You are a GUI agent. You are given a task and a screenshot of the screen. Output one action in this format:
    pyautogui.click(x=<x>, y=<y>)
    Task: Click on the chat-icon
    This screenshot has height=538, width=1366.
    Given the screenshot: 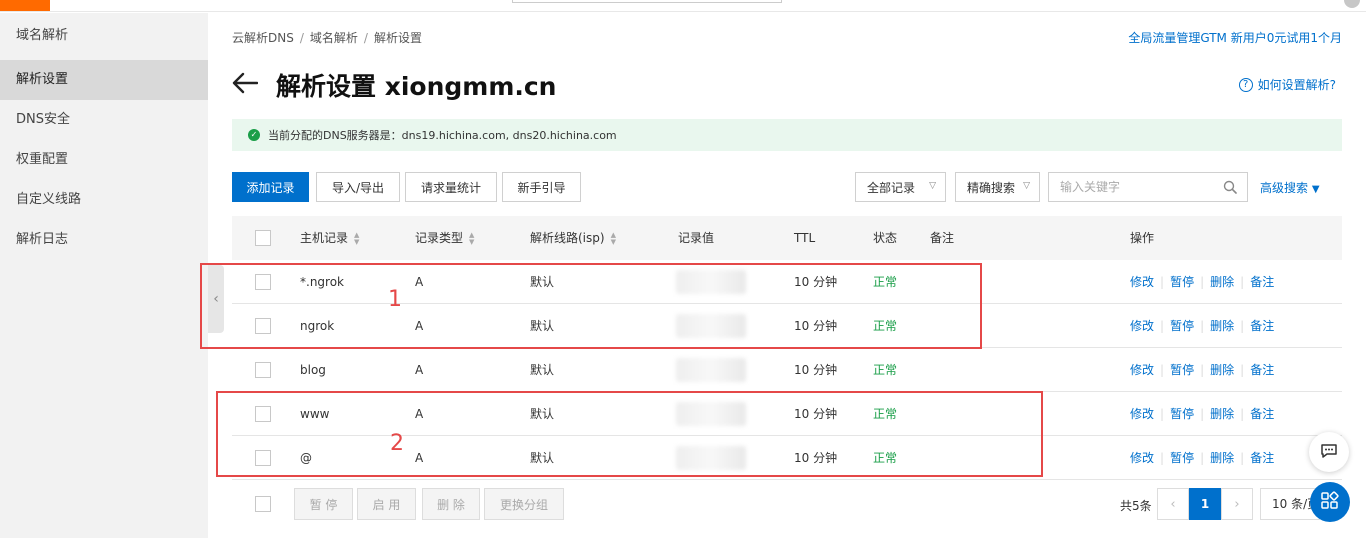 What is the action you would take?
    pyautogui.click(x=1329, y=452)
    